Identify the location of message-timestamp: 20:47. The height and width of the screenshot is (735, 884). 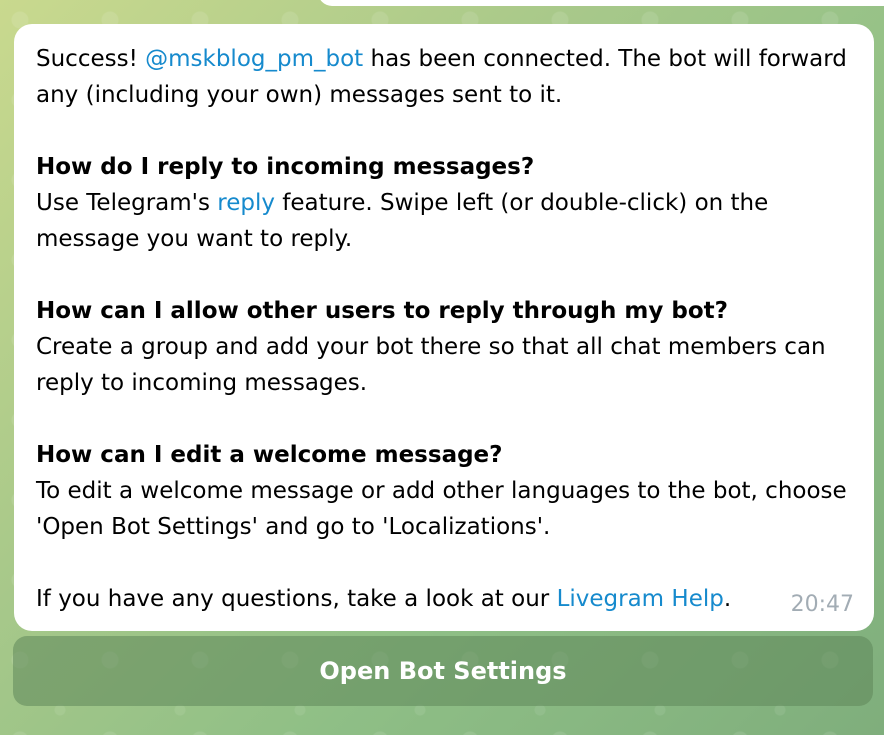
(822, 604).